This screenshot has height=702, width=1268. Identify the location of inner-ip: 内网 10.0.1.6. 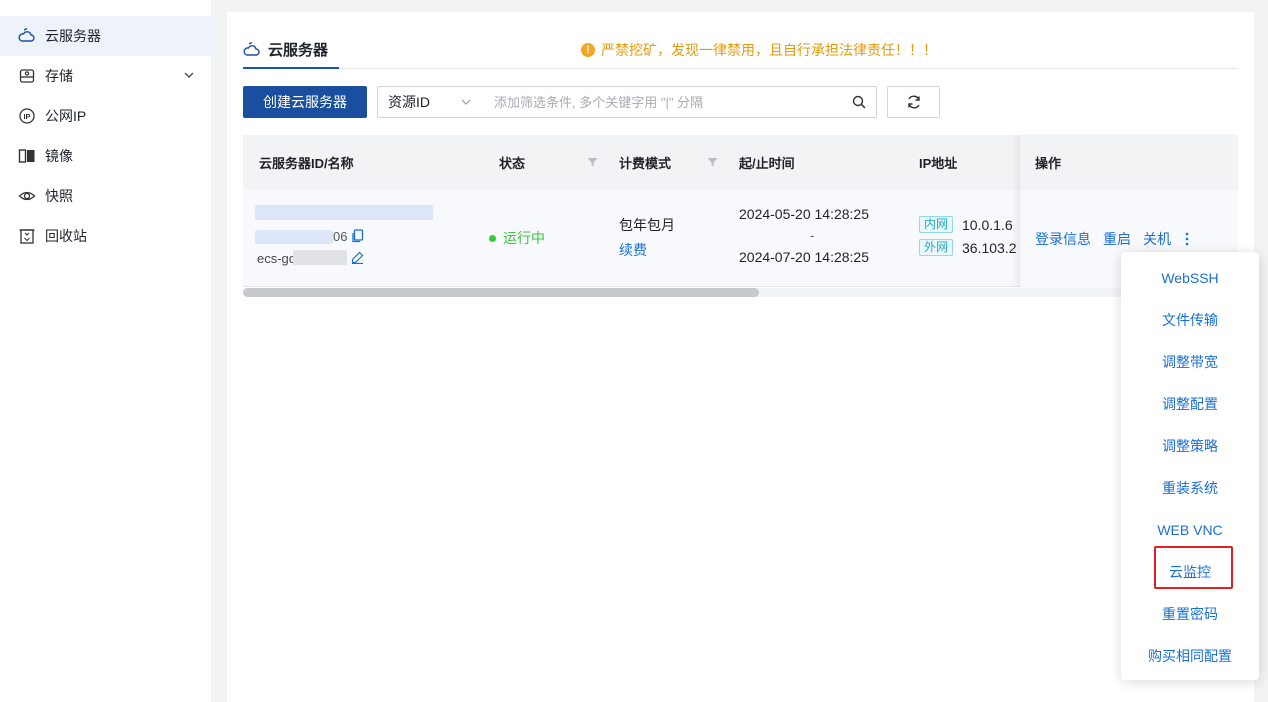
(966, 224).